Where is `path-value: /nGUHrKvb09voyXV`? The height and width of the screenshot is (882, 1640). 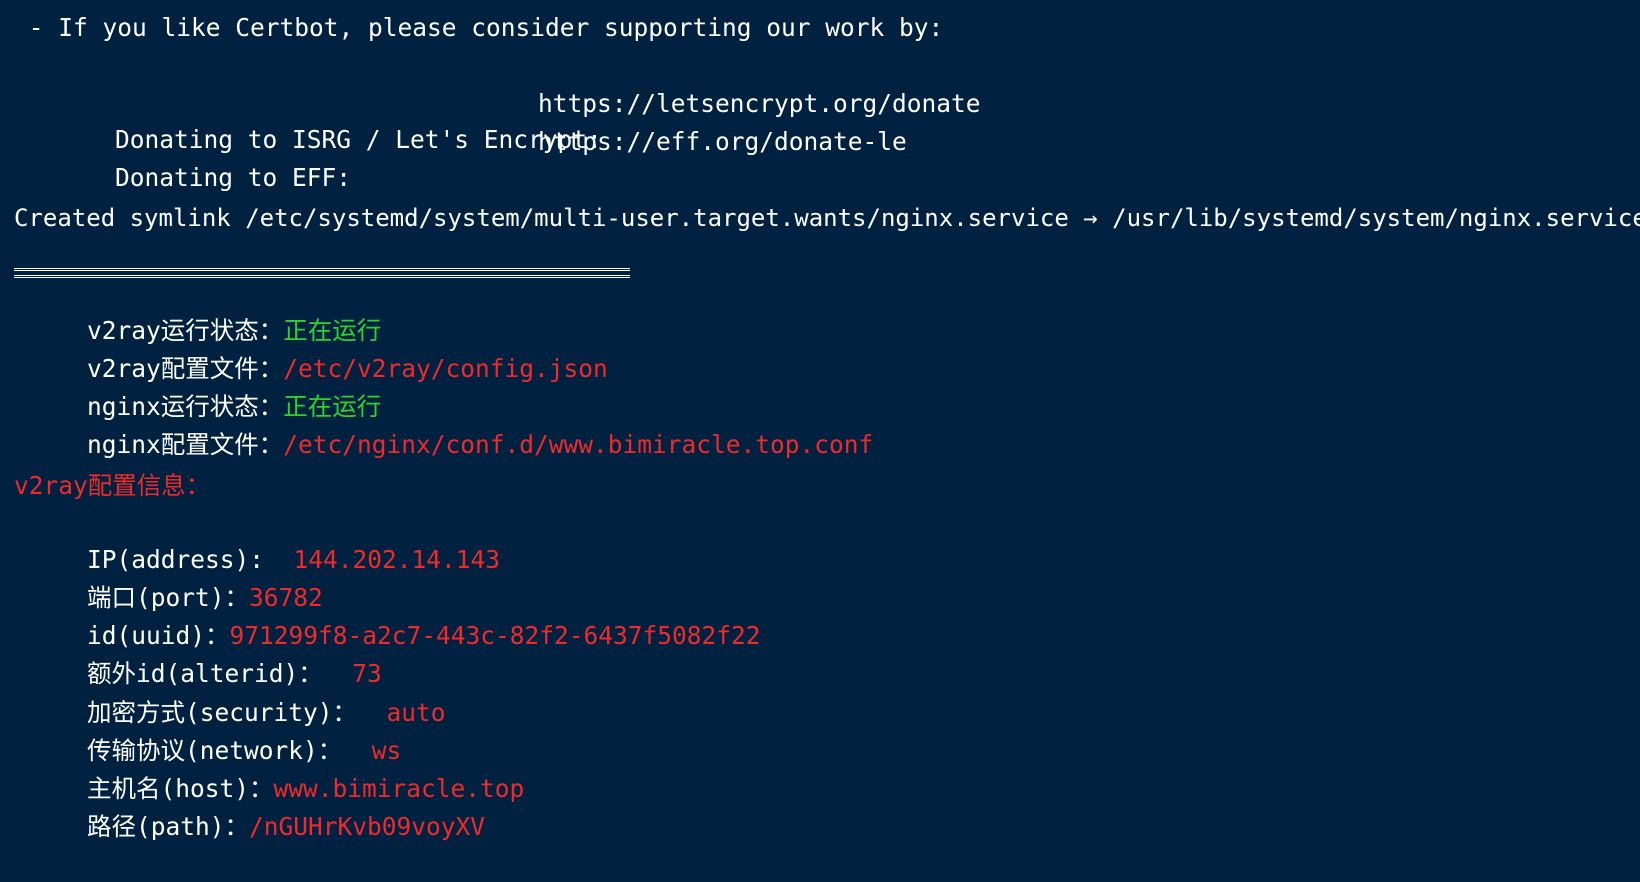 path-value: /nGUHrKvb09voyXV is located at coordinates (367, 826).